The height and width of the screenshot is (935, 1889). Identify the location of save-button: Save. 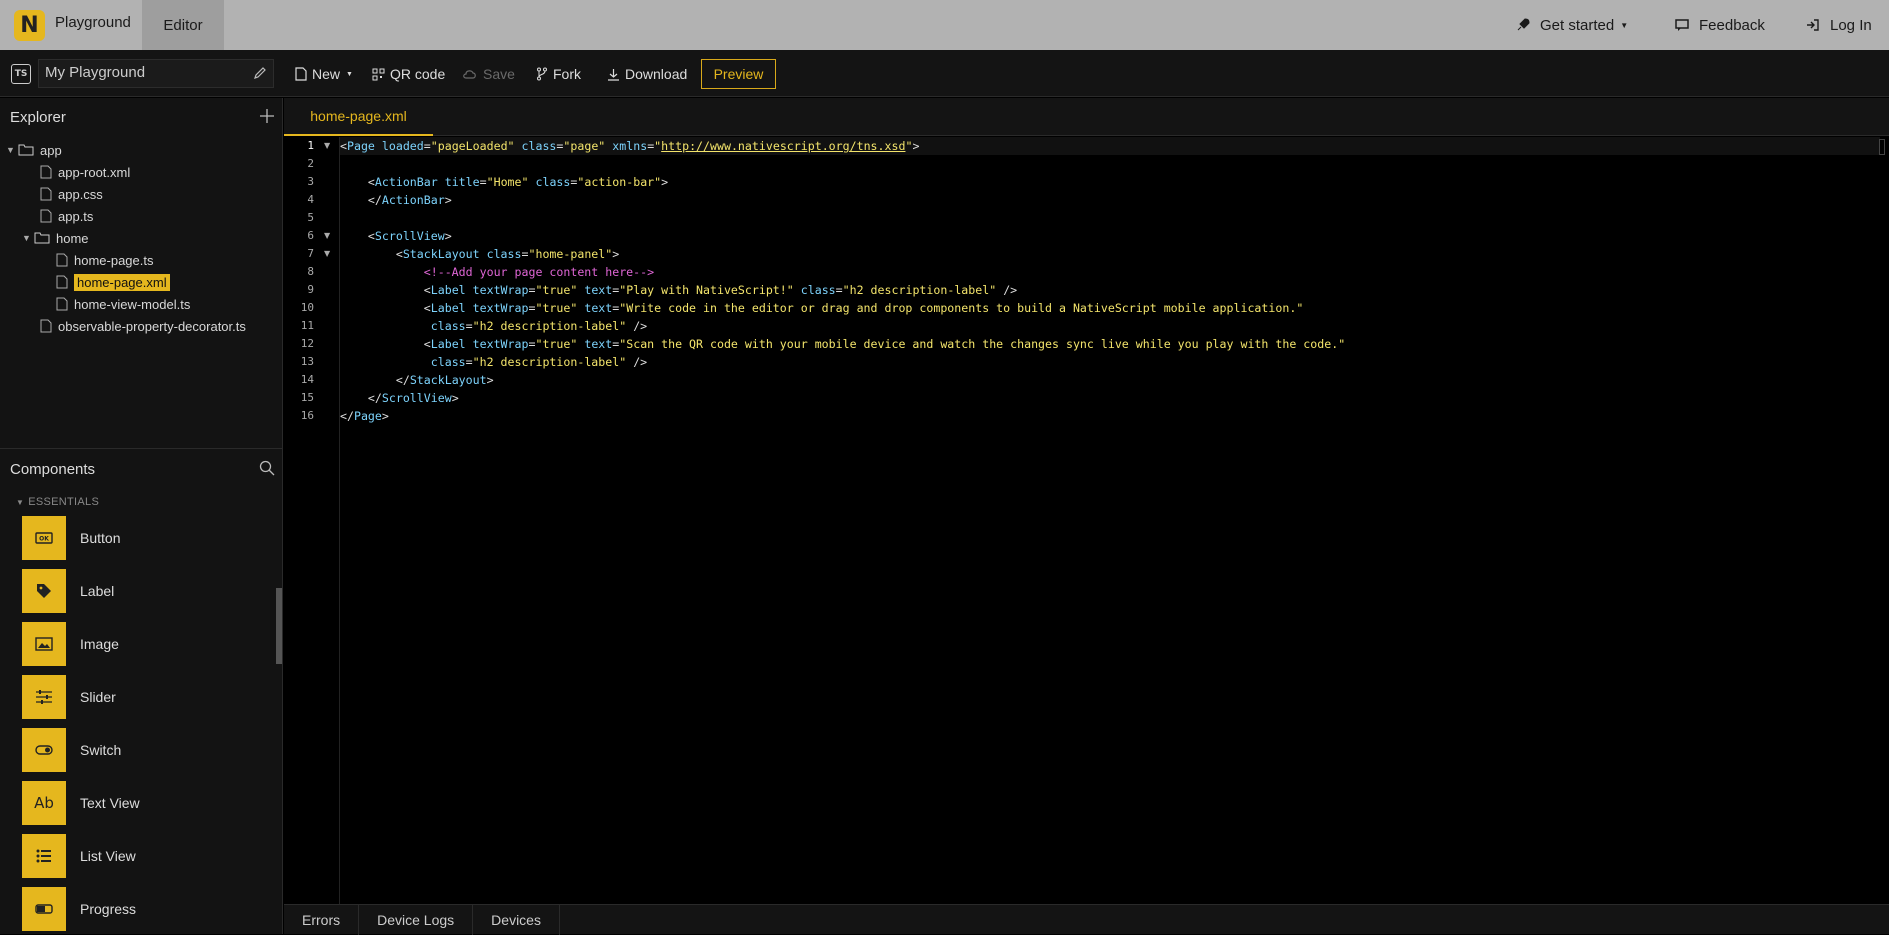
(488, 74).